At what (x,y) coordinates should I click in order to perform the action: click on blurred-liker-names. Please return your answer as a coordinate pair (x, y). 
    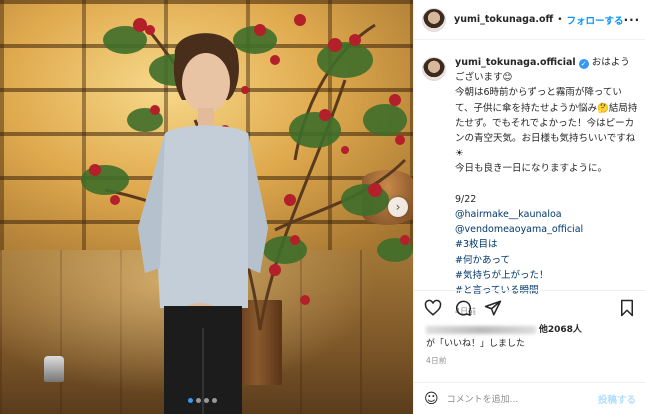
    Looking at the image, I should click on (481, 329).